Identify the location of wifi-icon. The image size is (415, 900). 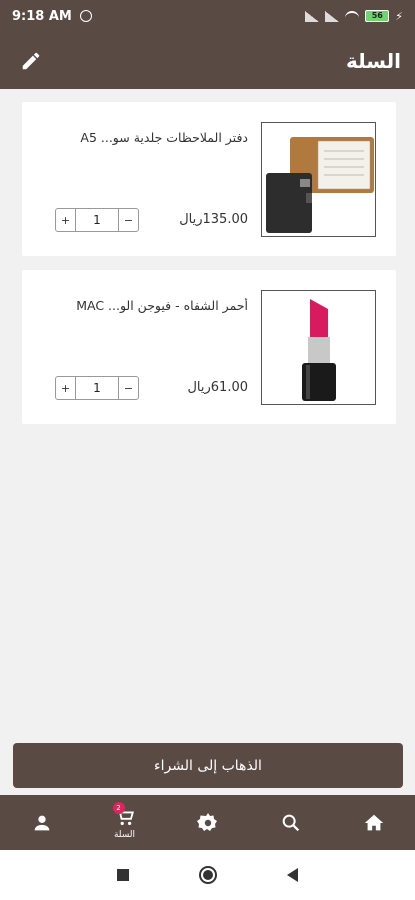
(352, 16).